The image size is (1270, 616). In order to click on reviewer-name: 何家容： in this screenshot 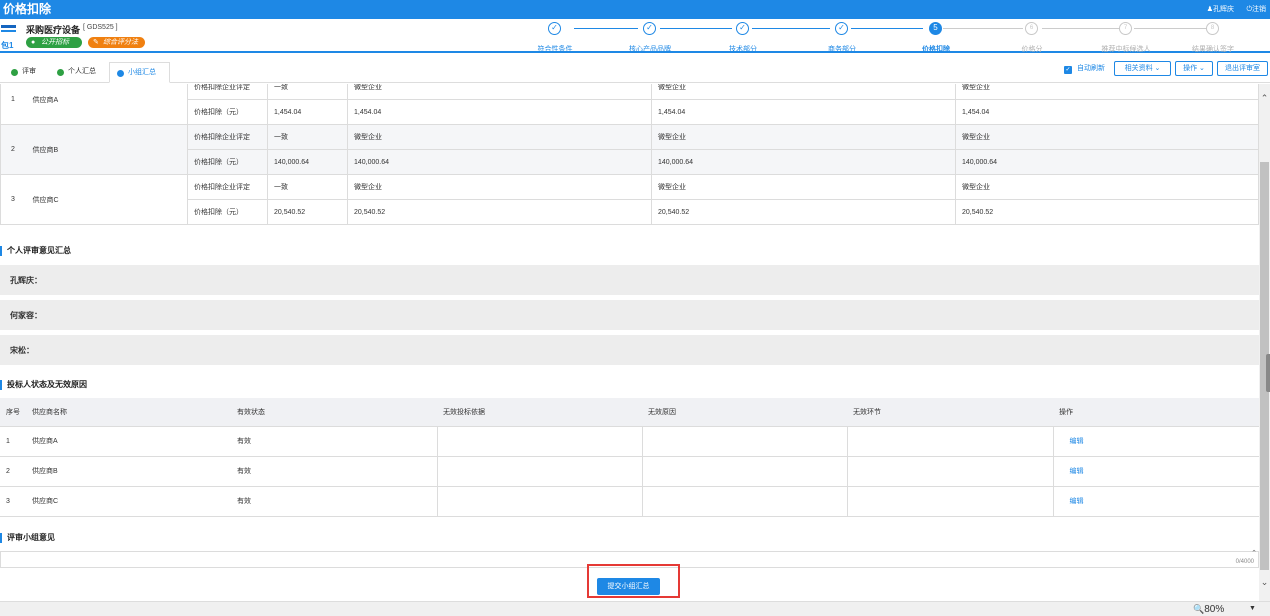, I will do `click(26, 315)`.